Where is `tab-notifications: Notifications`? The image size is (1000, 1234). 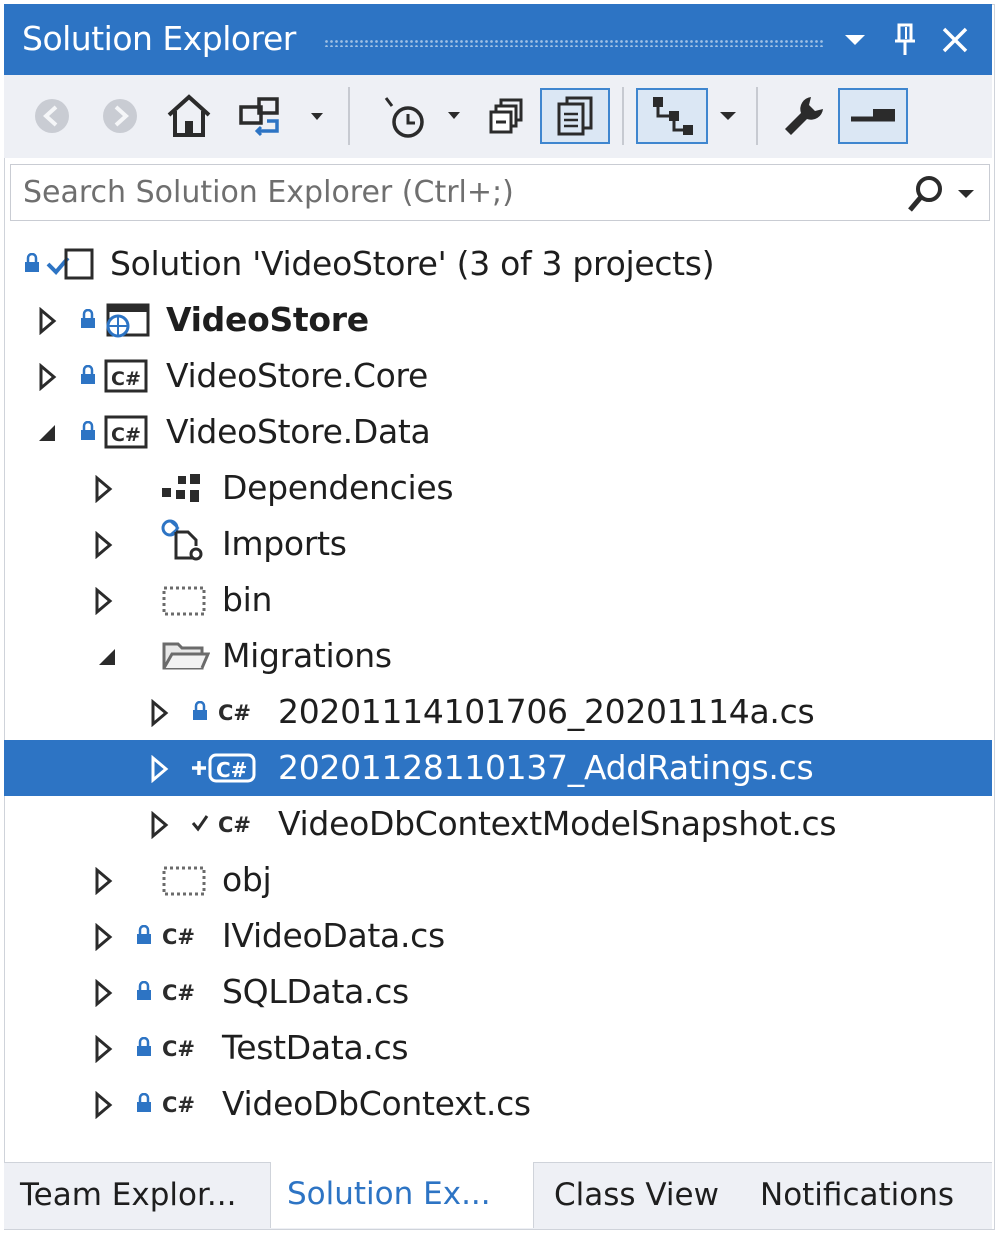 tab-notifications: Notifications is located at coordinates (864, 1195).